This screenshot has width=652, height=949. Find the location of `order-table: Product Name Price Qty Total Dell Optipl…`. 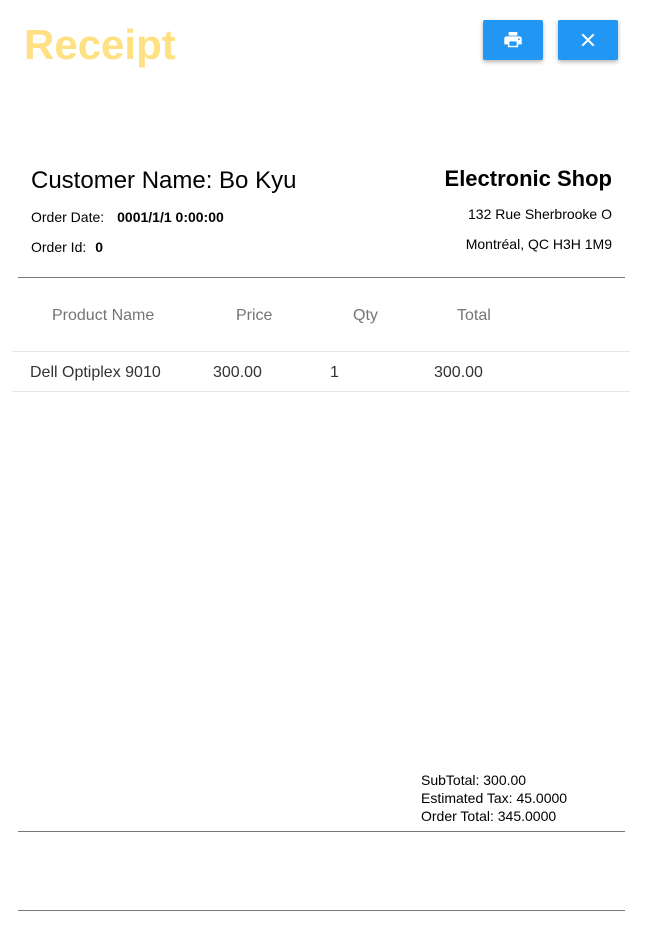

order-table: Product Name Price Qty Total Dell Optipl… is located at coordinates (321, 341).